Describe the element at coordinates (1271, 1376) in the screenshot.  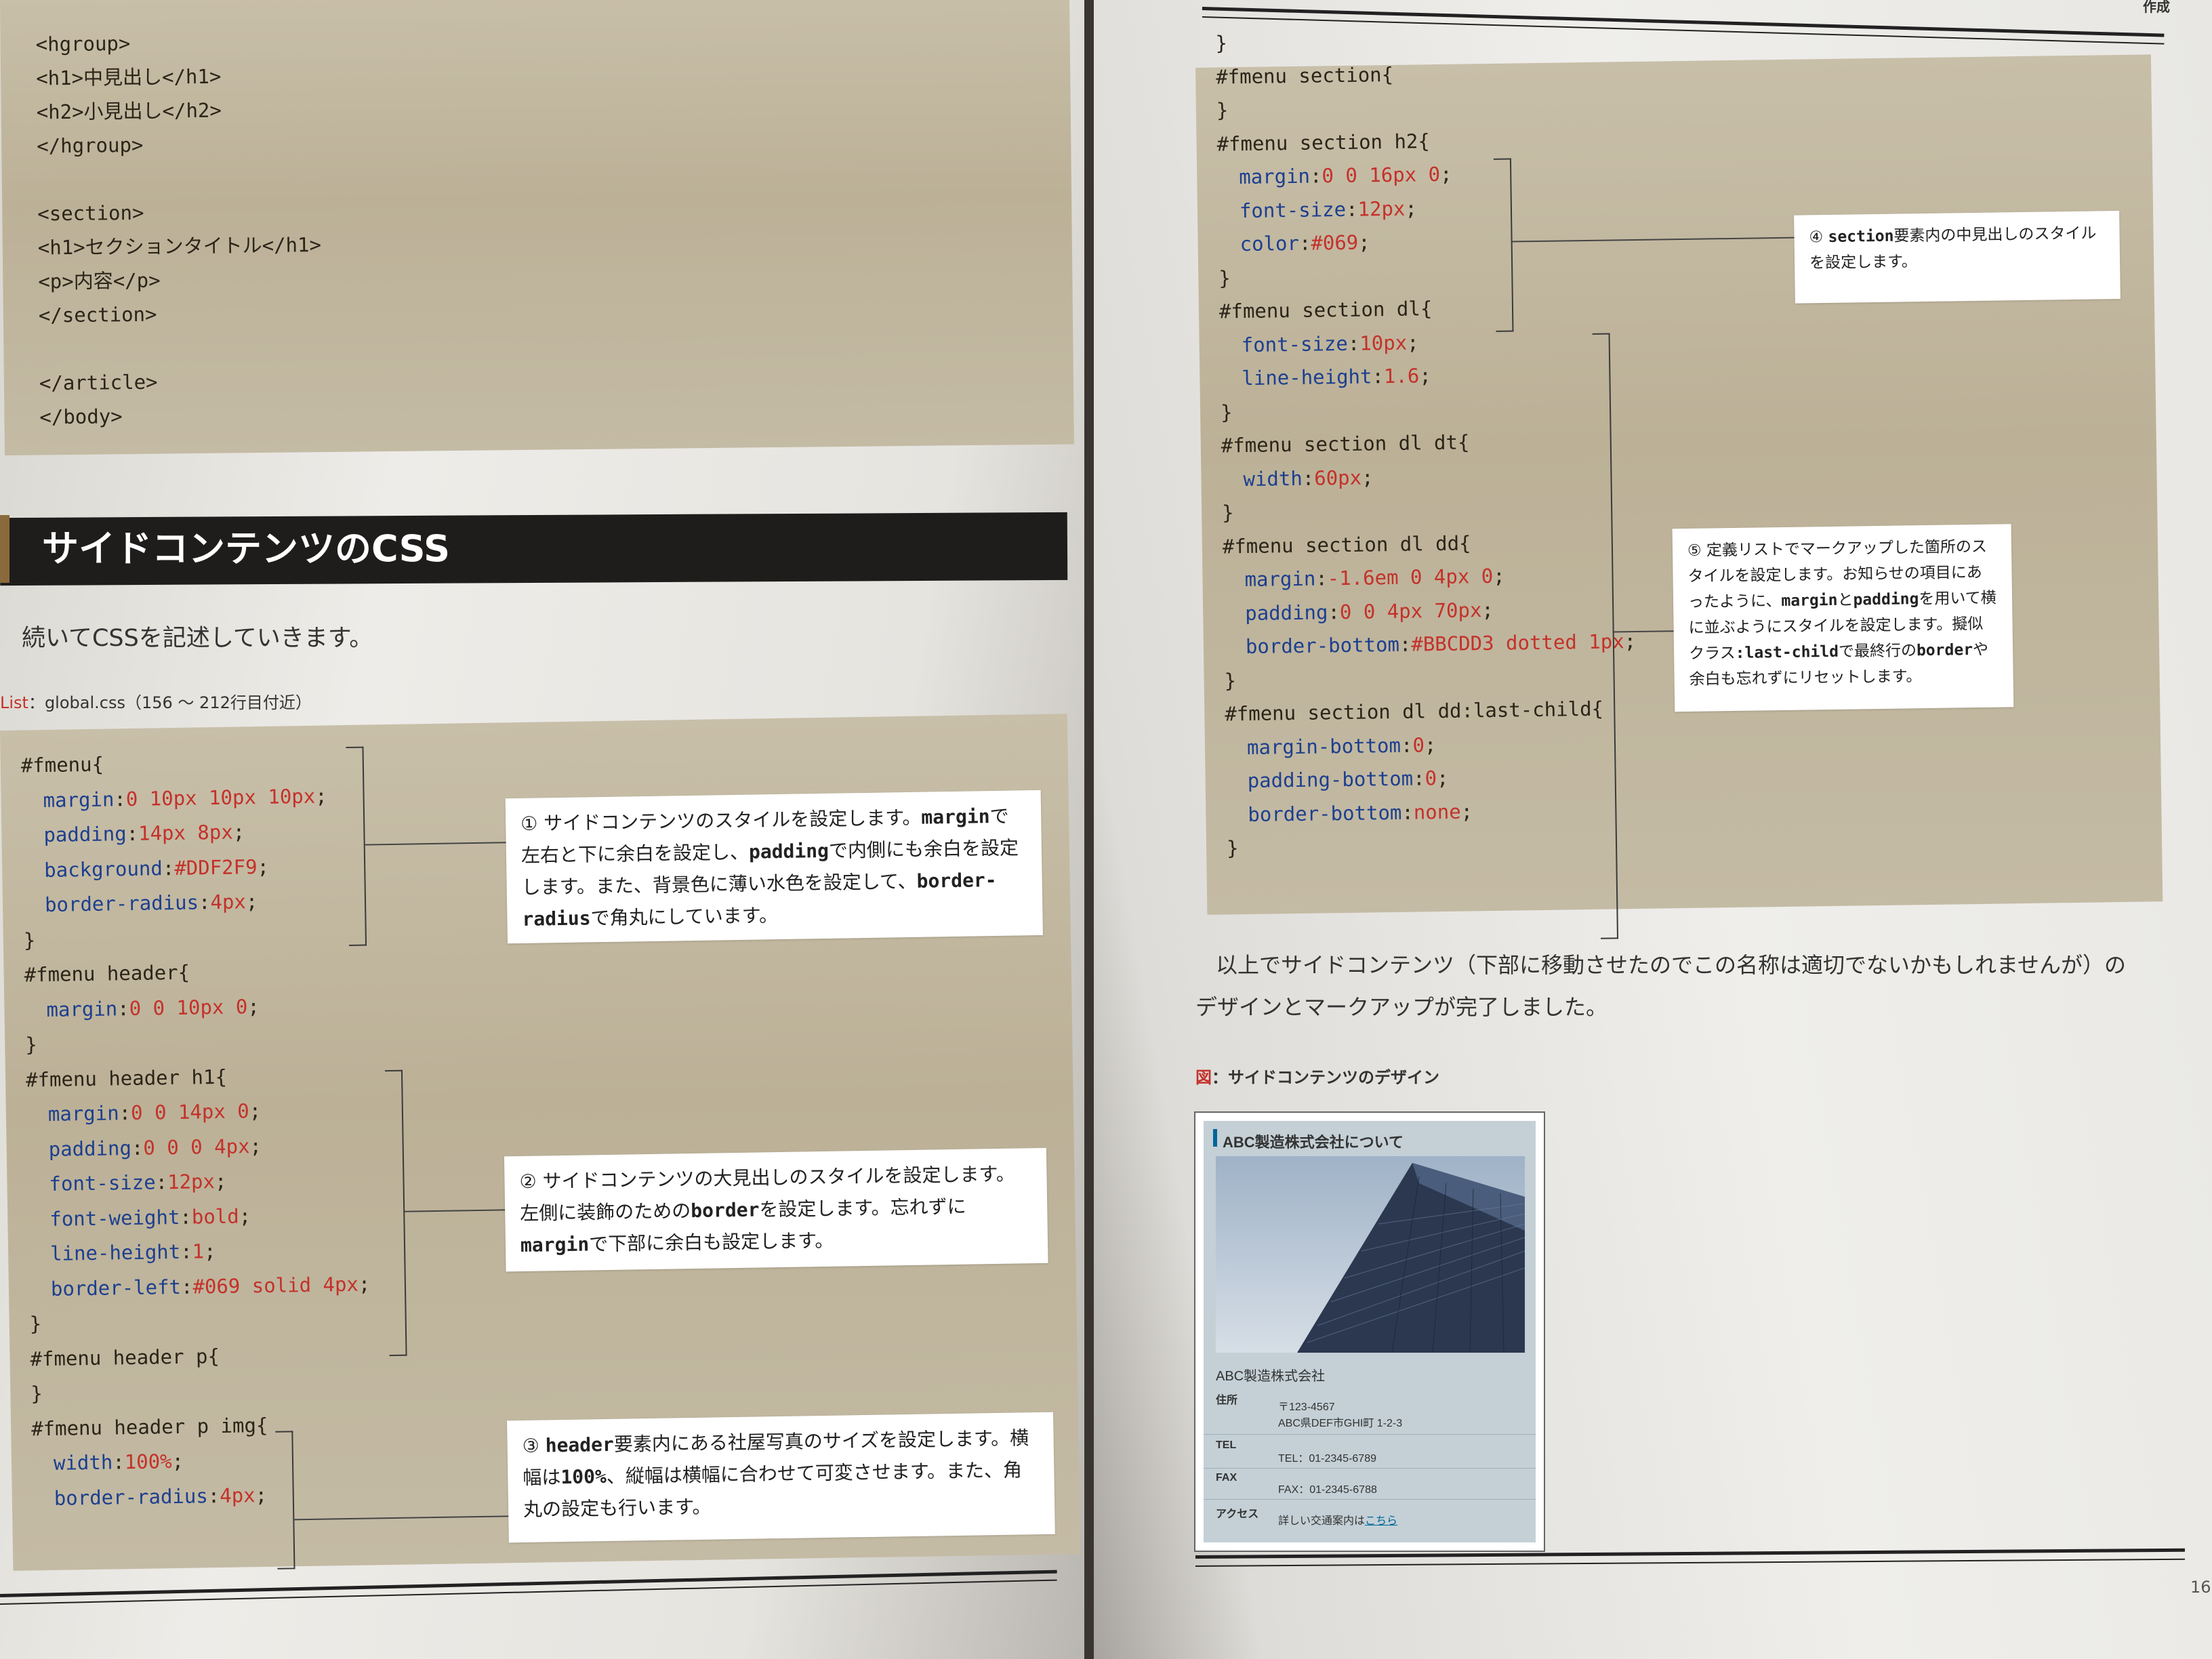
I see `company-name: ABC製造株式会社` at that location.